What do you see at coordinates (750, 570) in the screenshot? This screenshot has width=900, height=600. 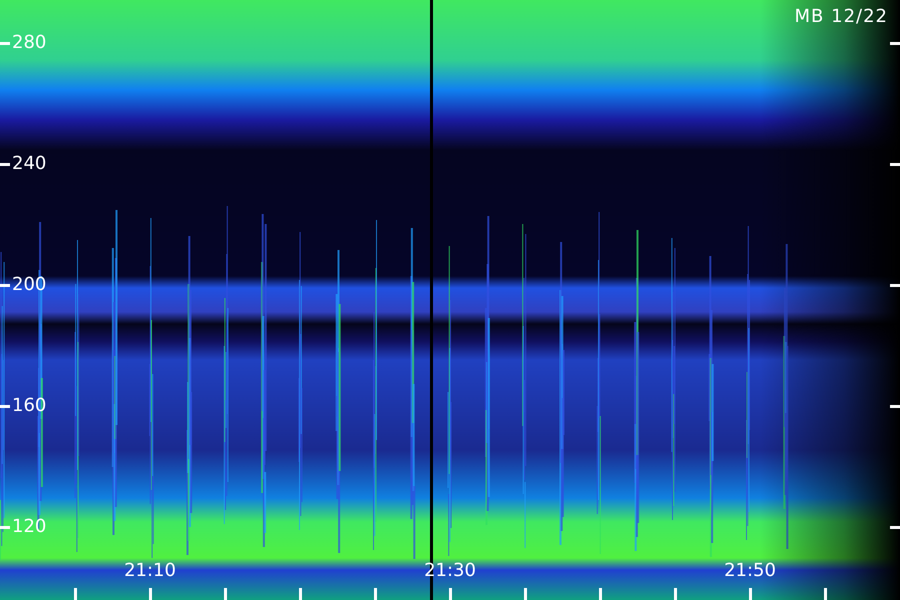 I see `axis-label: 21:50` at bounding box center [750, 570].